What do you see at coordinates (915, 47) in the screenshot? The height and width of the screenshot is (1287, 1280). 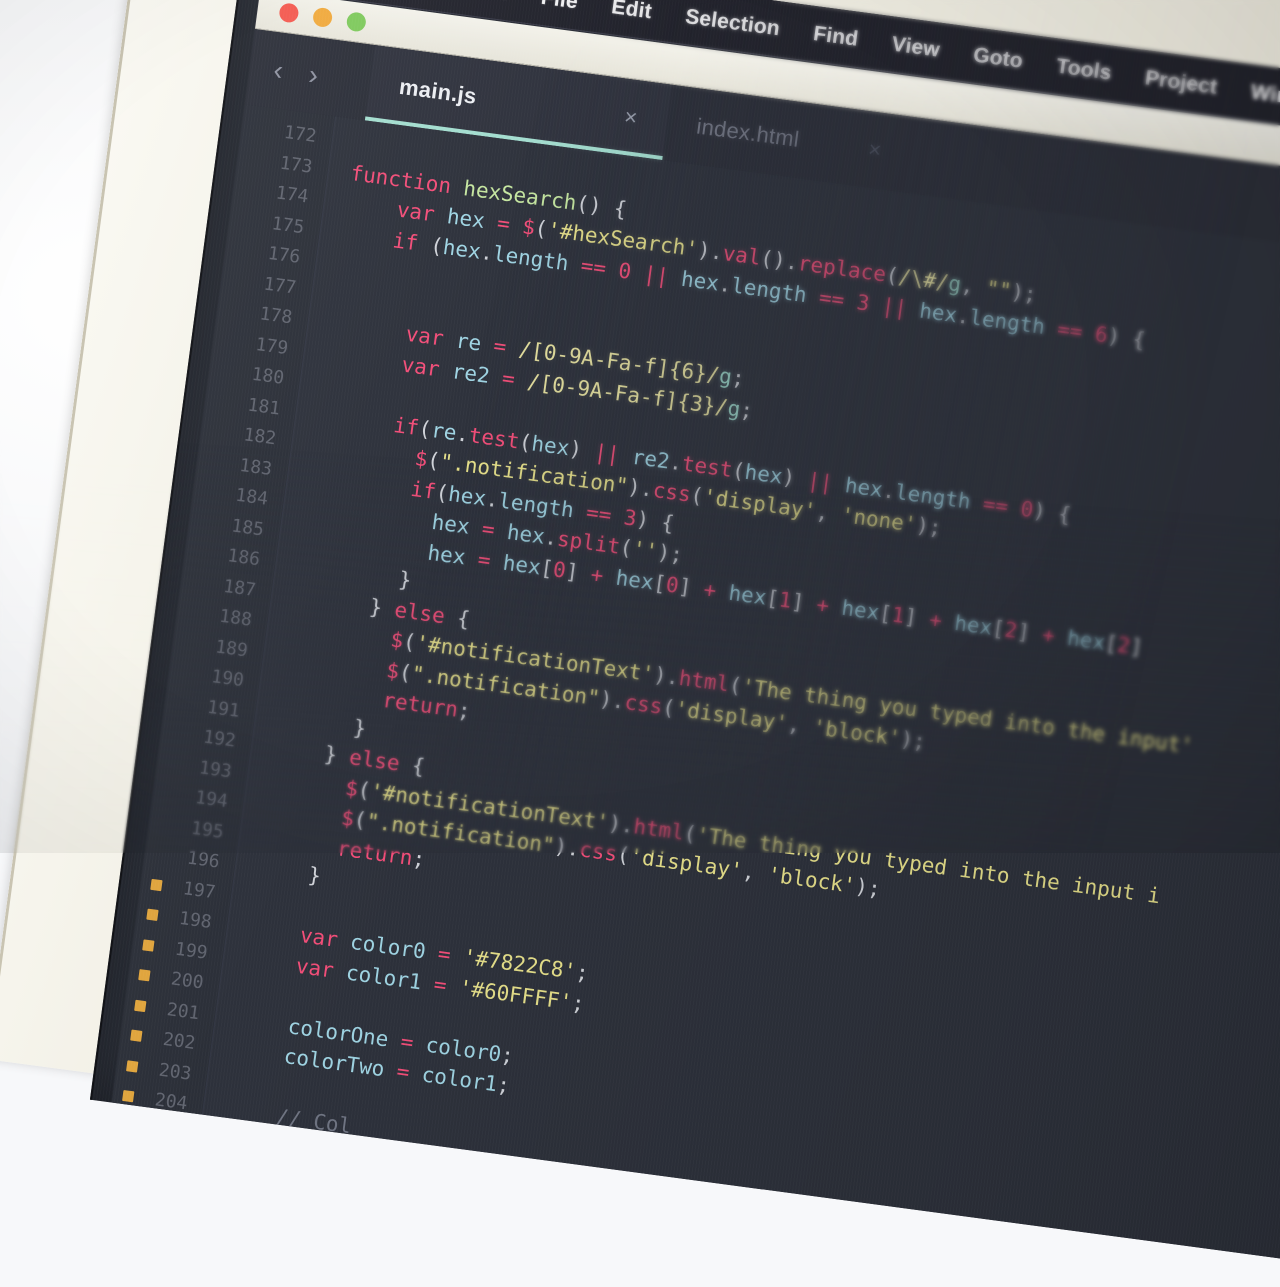 I see `menu-item-view: View` at bounding box center [915, 47].